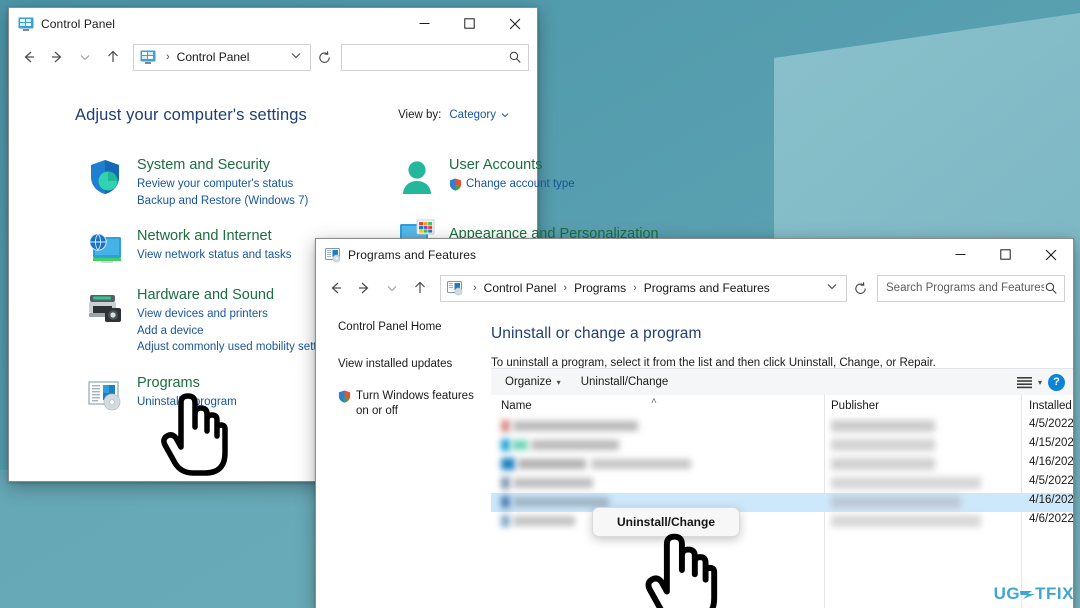 This screenshot has height=608, width=1080. I want to click on category-title: Network and Internet, so click(214, 236).